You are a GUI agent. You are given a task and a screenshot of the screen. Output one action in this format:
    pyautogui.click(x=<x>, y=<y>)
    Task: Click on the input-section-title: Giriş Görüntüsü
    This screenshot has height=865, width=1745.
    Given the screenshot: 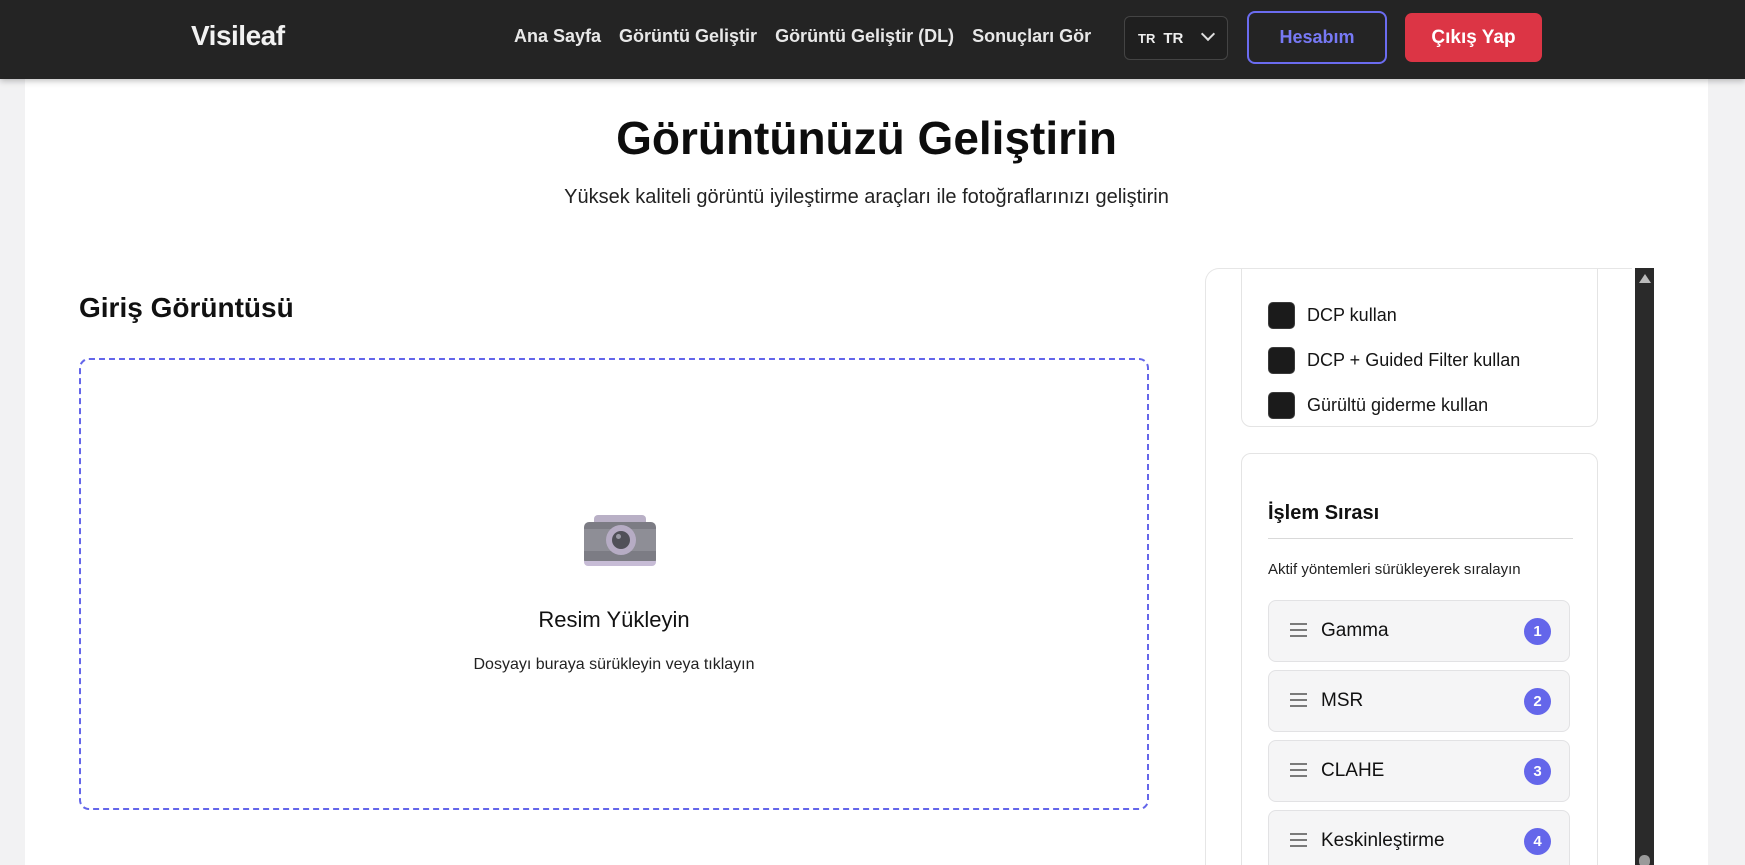 What is the action you would take?
    pyautogui.click(x=186, y=307)
    